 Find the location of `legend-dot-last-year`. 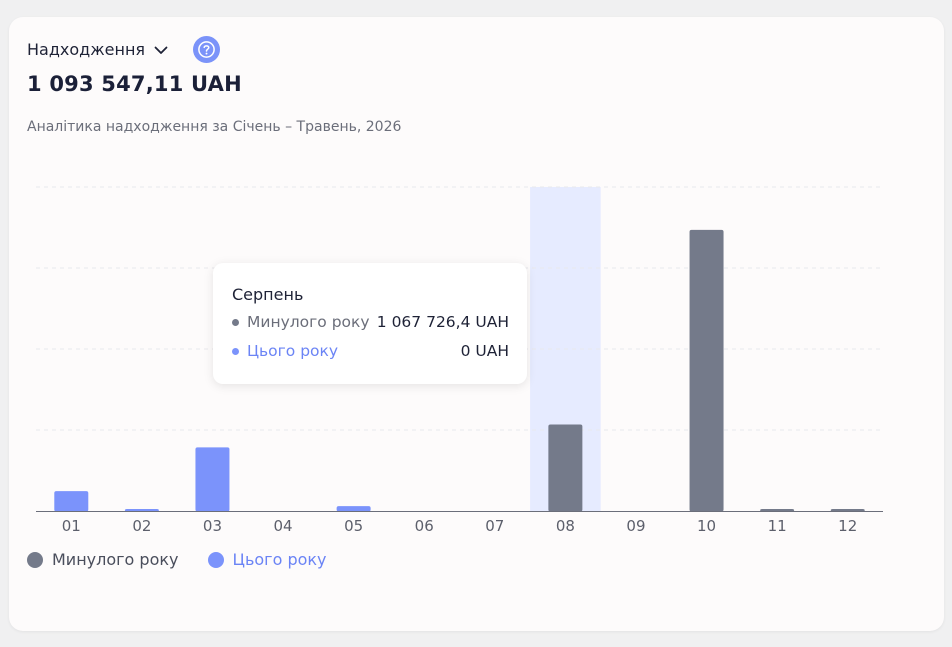

legend-dot-last-year is located at coordinates (35, 559).